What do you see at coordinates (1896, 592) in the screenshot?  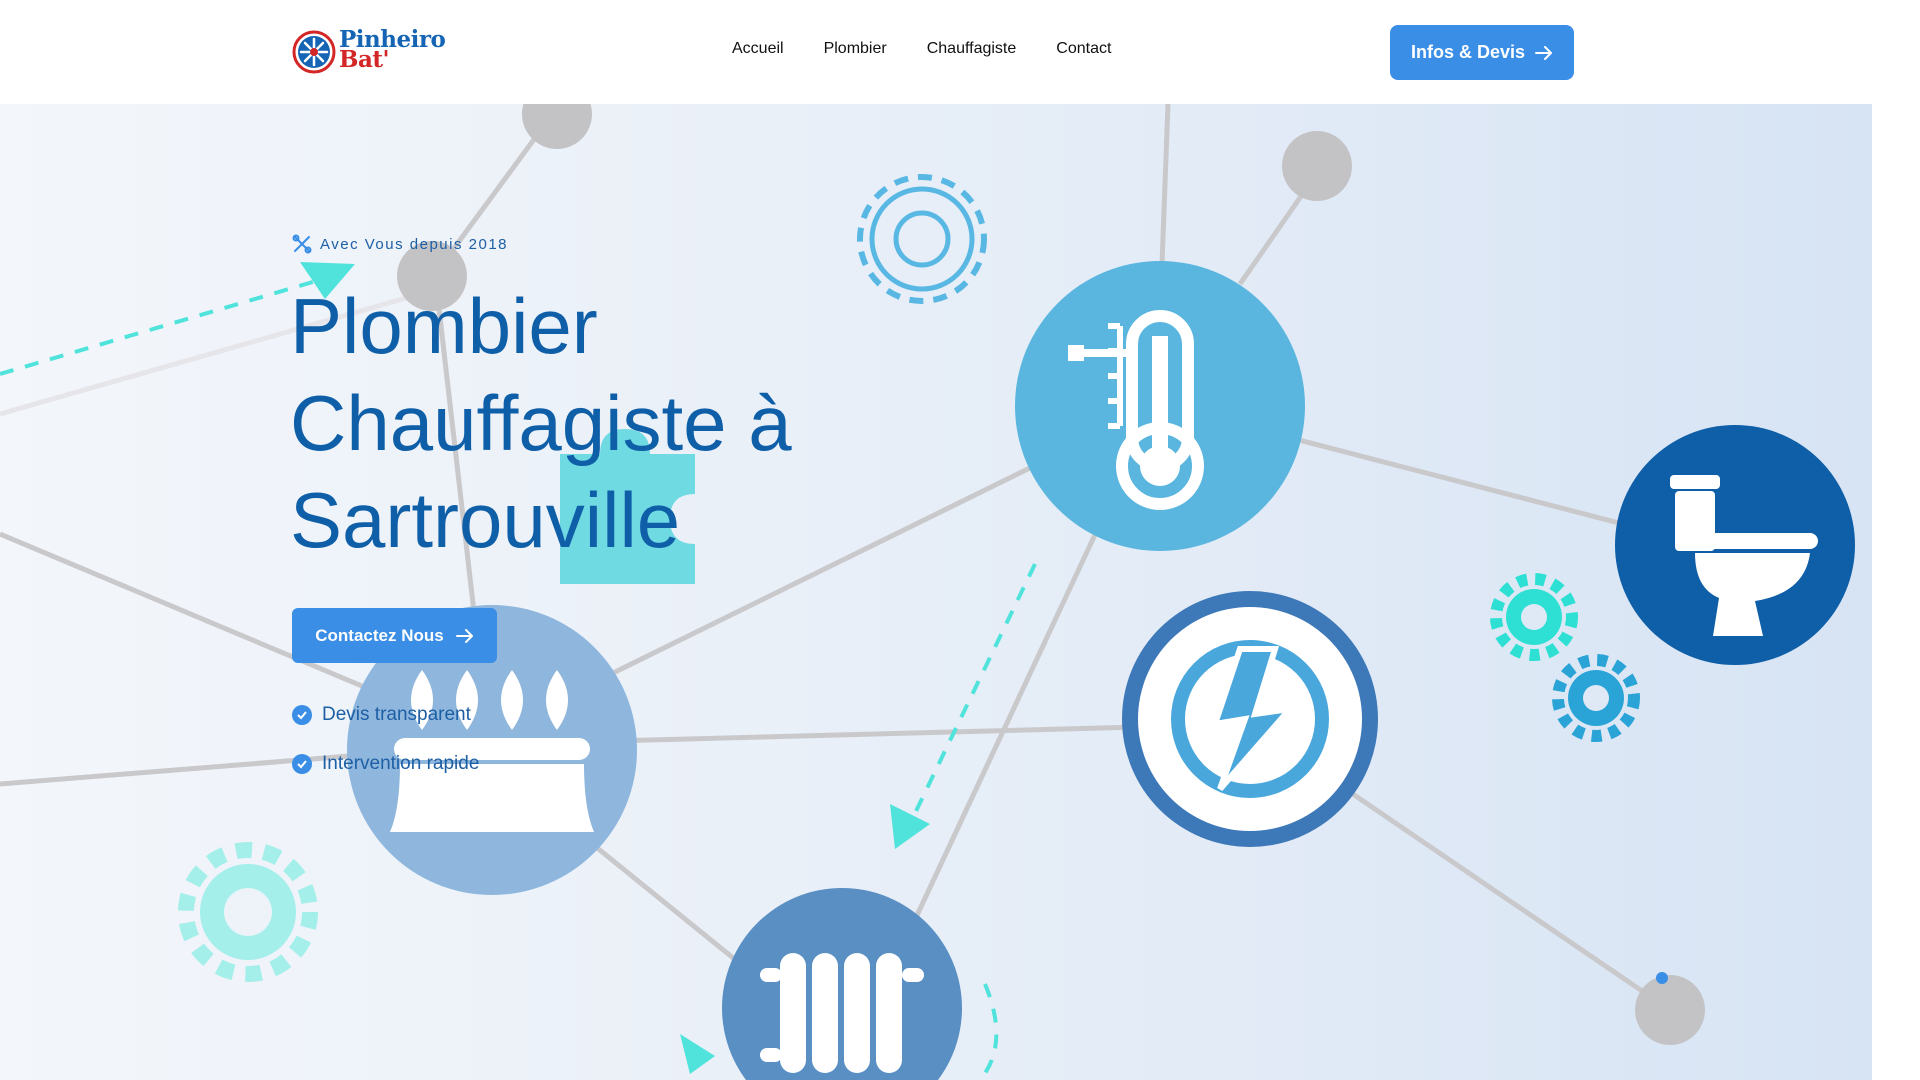 I see `page-margin` at bounding box center [1896, 592].